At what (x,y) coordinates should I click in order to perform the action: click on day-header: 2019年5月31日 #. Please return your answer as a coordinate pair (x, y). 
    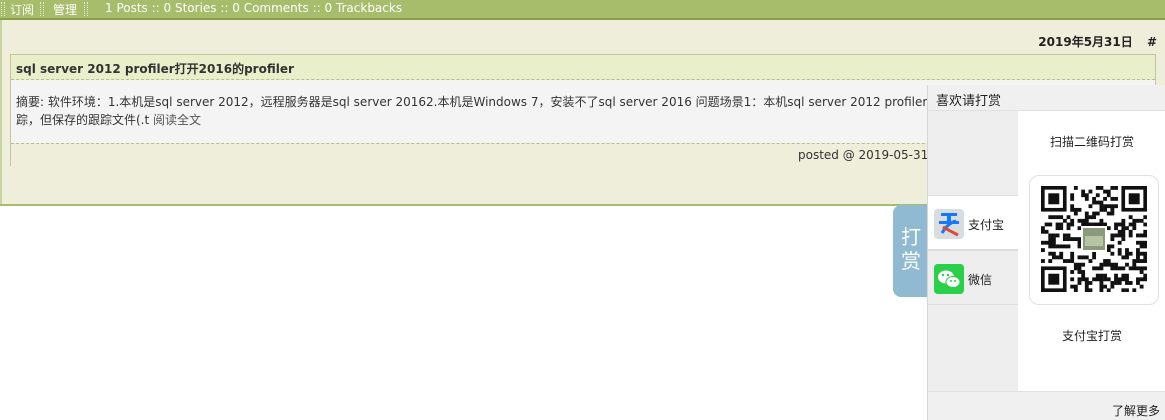
    Looking at the image, I should click on (1097, 41).